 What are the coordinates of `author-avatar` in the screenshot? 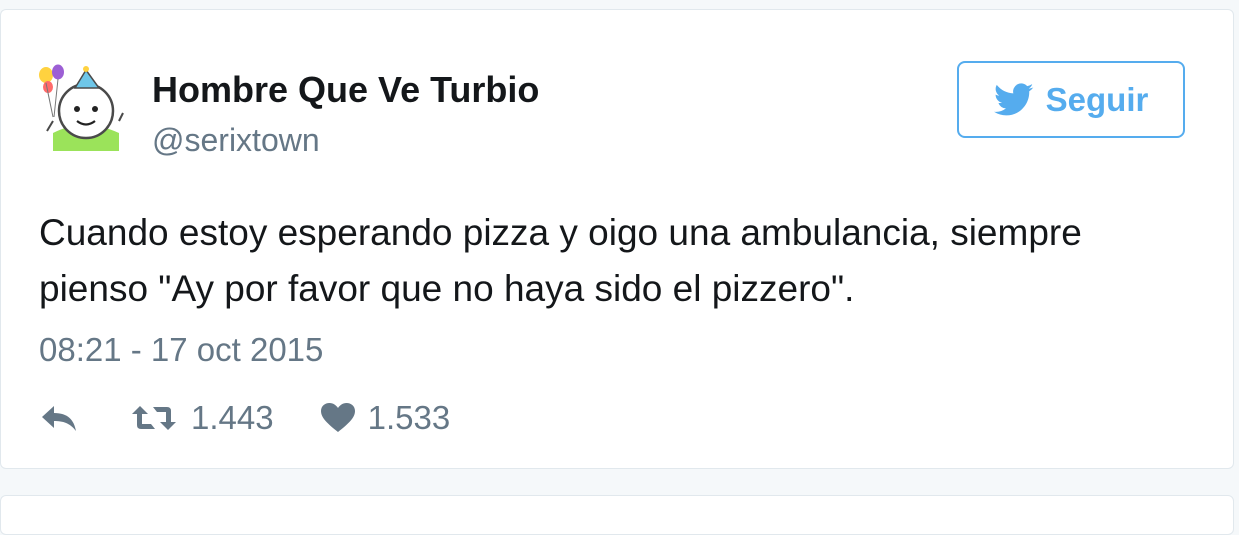 It's located at (84, 106).